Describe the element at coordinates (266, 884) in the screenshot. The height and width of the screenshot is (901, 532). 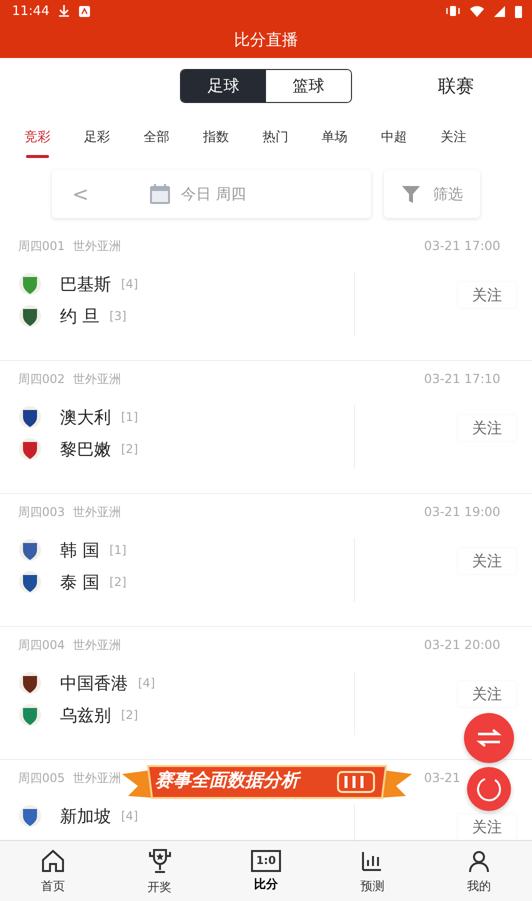
I see `nav-label: 比分` at that location.